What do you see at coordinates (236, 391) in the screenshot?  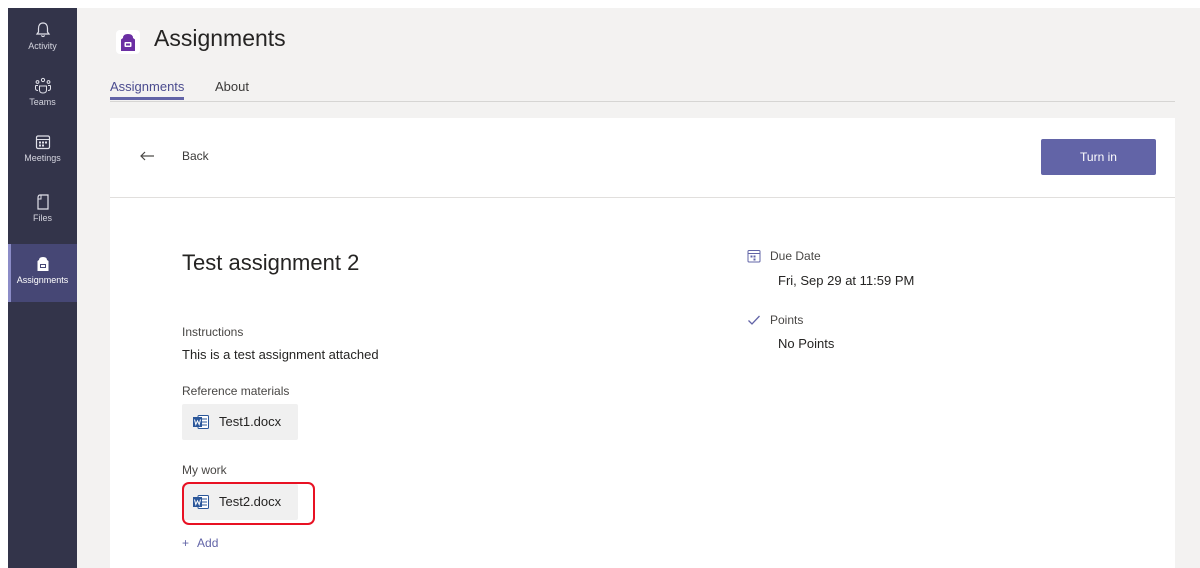 I see `reference-materials-label: Reference materials` at bounding box center [236, 391].